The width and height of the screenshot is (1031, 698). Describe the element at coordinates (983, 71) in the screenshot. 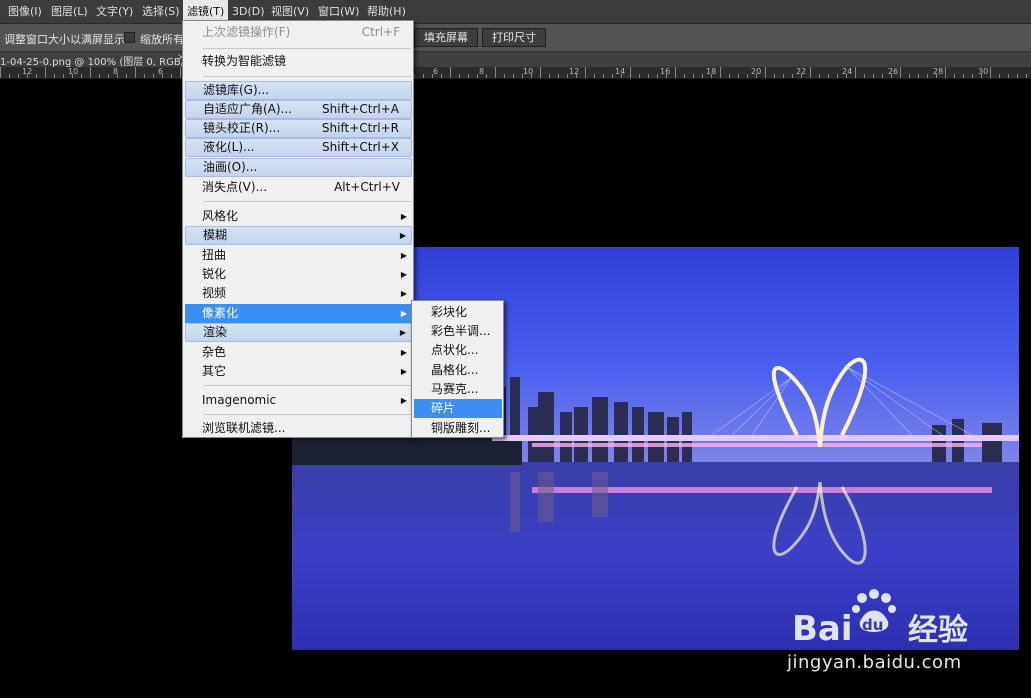

I see `ruler-label: 30` at that location.